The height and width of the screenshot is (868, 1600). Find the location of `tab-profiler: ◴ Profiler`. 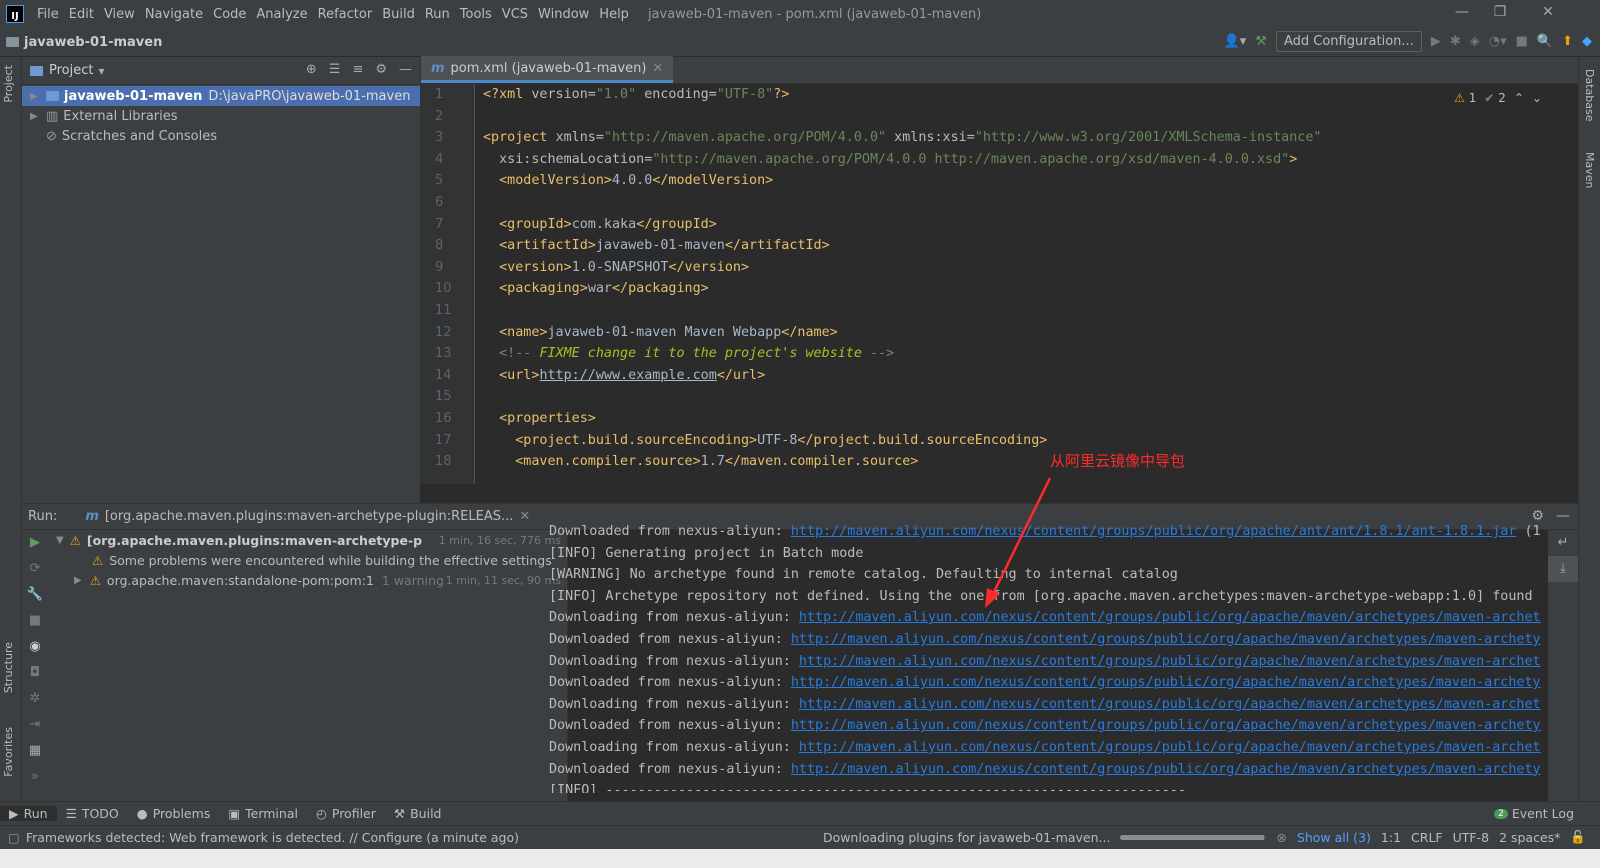

tab-profiler: ◴ Profiler is located at coordinates (346, 813).